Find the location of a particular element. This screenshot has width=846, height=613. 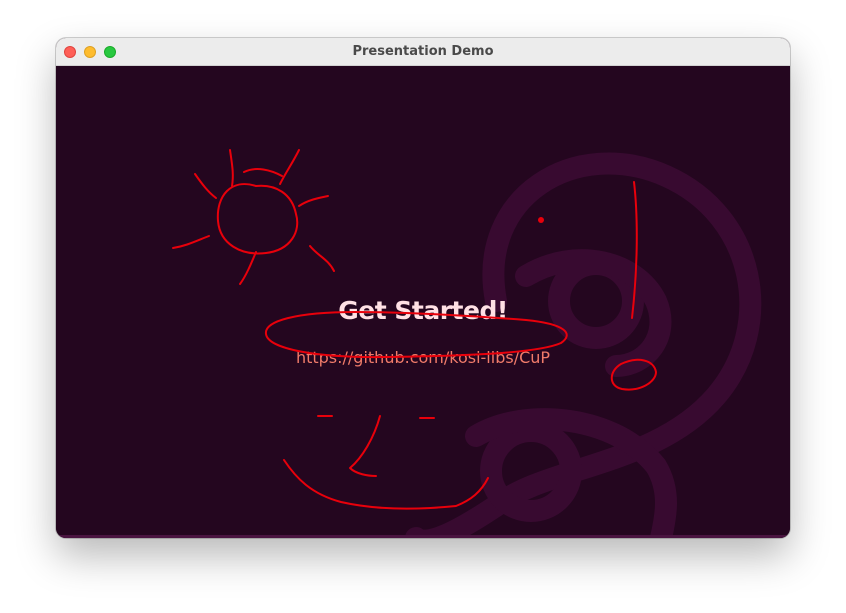

sun-top-stroke is located at coordinates (263, 172).